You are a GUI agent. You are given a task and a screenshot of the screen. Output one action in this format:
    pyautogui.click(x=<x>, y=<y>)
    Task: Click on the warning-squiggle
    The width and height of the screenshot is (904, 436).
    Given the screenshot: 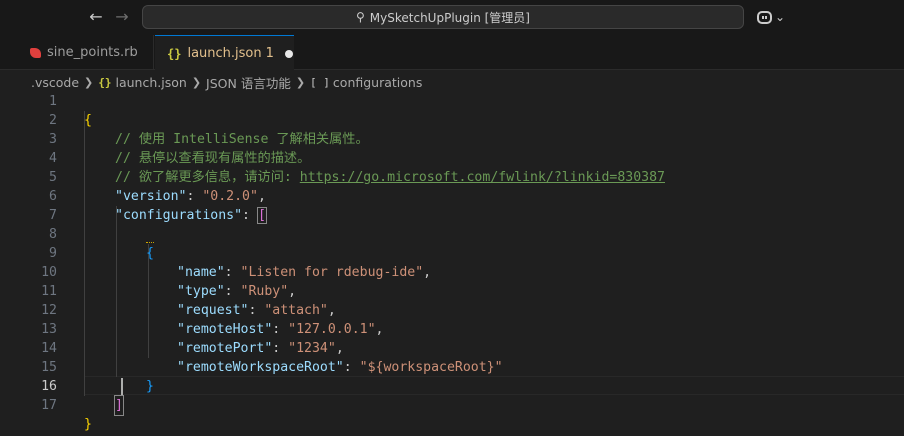 What is the action you would take?
    pyautogui.click(x=150, y=241)
    